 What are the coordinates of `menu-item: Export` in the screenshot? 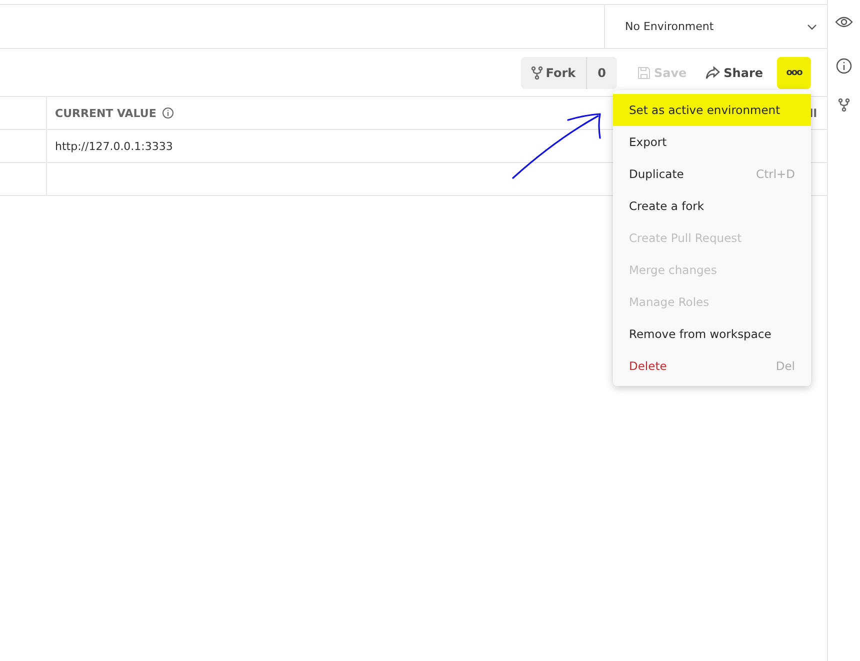 It's located at (712, 142).